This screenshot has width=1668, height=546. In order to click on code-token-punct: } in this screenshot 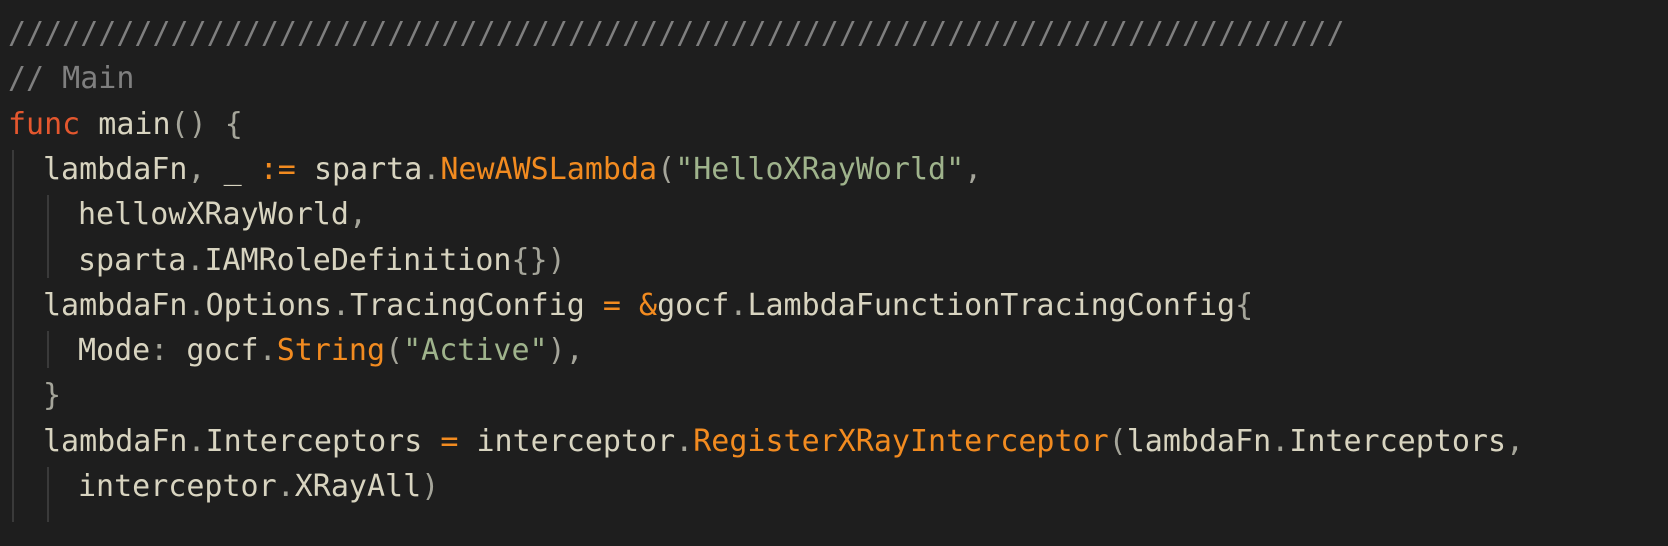, I will do `click(52, 396)`.